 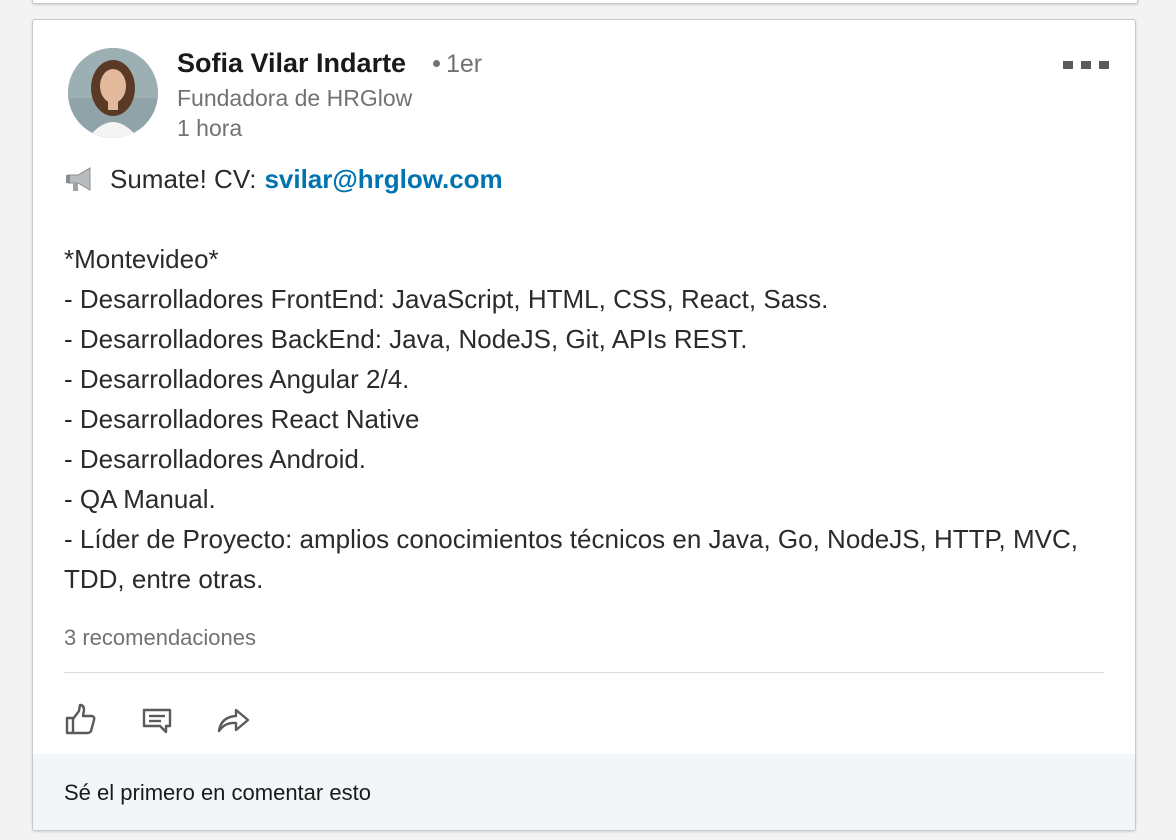 I want to click on share-icon, so click(x=233, y=720).